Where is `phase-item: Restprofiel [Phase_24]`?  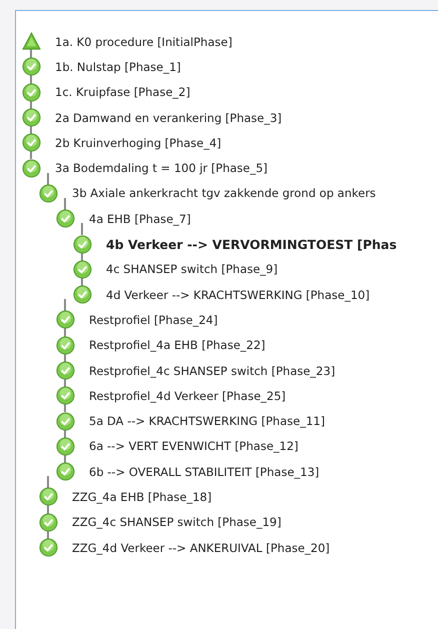
phase-item: Restprofiel [Phase_24] is located at coordinates (153, 319).